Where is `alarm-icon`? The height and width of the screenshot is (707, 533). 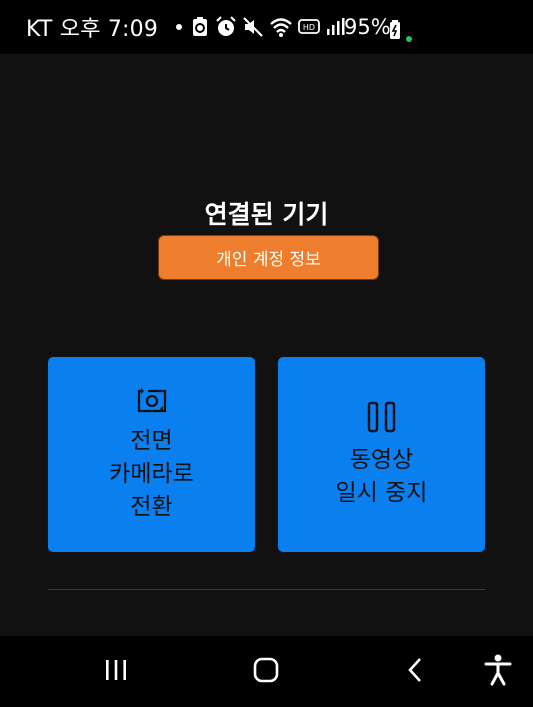
alarm-icon is located at coordinates (226, 27).